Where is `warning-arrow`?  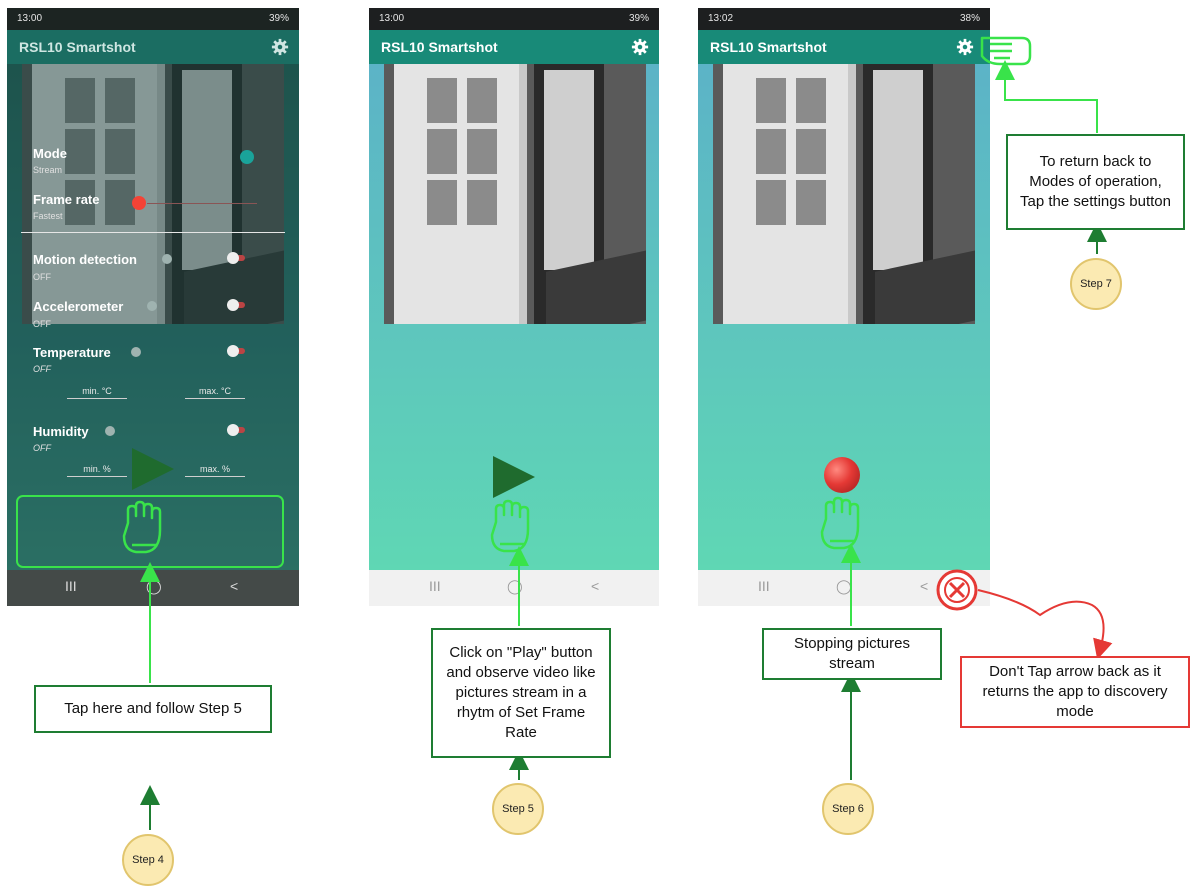
warning-arrow is located at coordinates (1045, 624).